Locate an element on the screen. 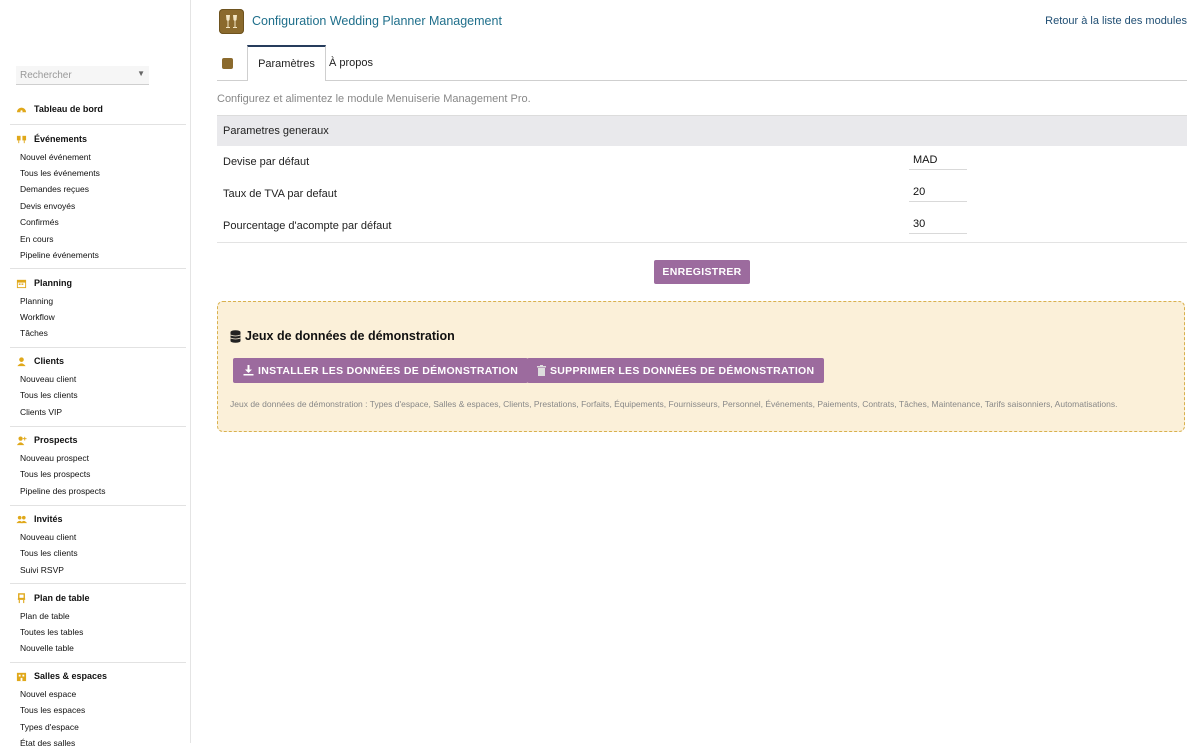  back-to-modules-link: Retour à la liste des modules is located at coordinates (1116, 21).